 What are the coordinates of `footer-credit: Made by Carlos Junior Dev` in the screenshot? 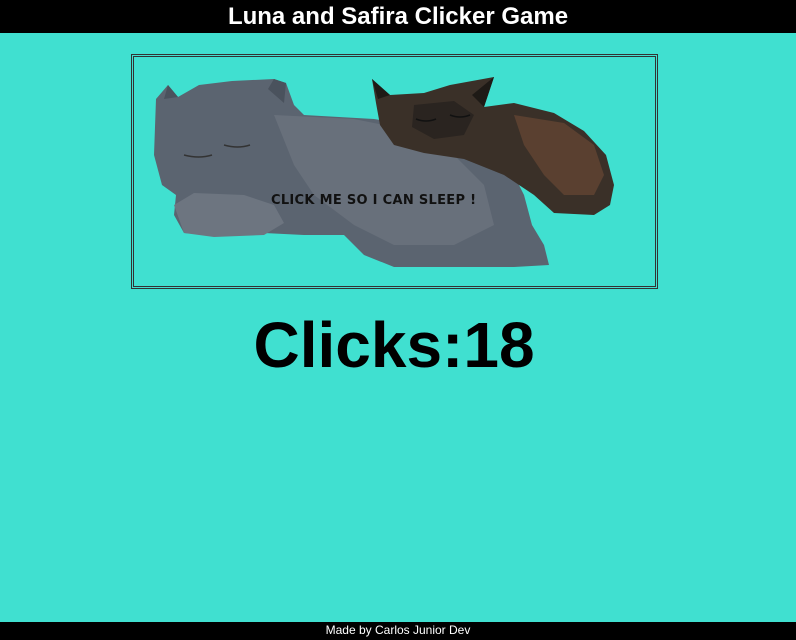 It's located at (398, 630).